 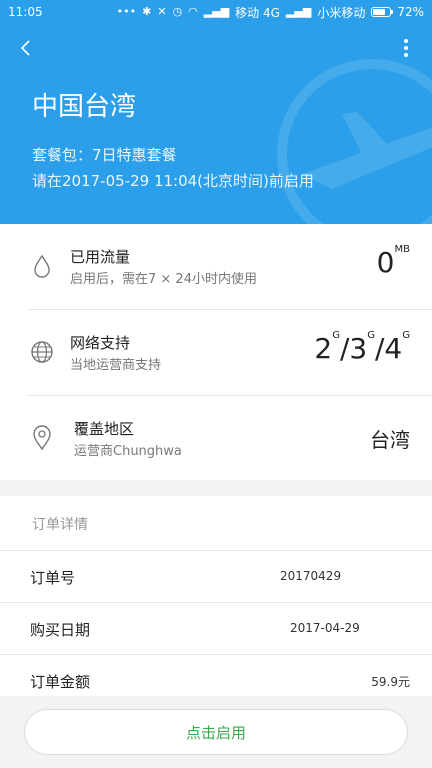 What do you see at coordinates (126, 11) in the screenshot?
I see `more-notifications-icon: •••` at bounding box center [126, 11].